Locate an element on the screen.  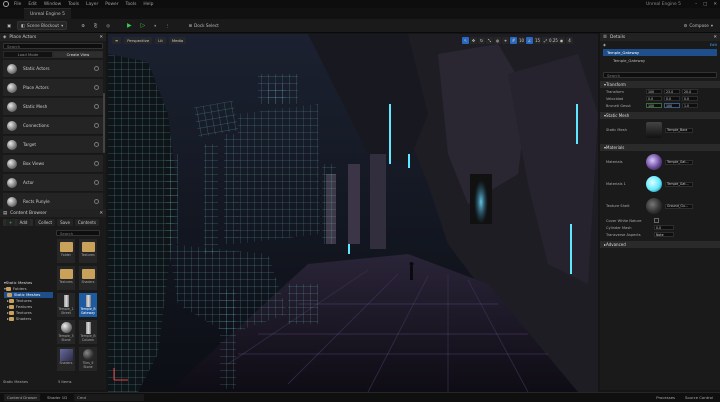
rotation-z: 0.0 is located at coordinates (690, 98).